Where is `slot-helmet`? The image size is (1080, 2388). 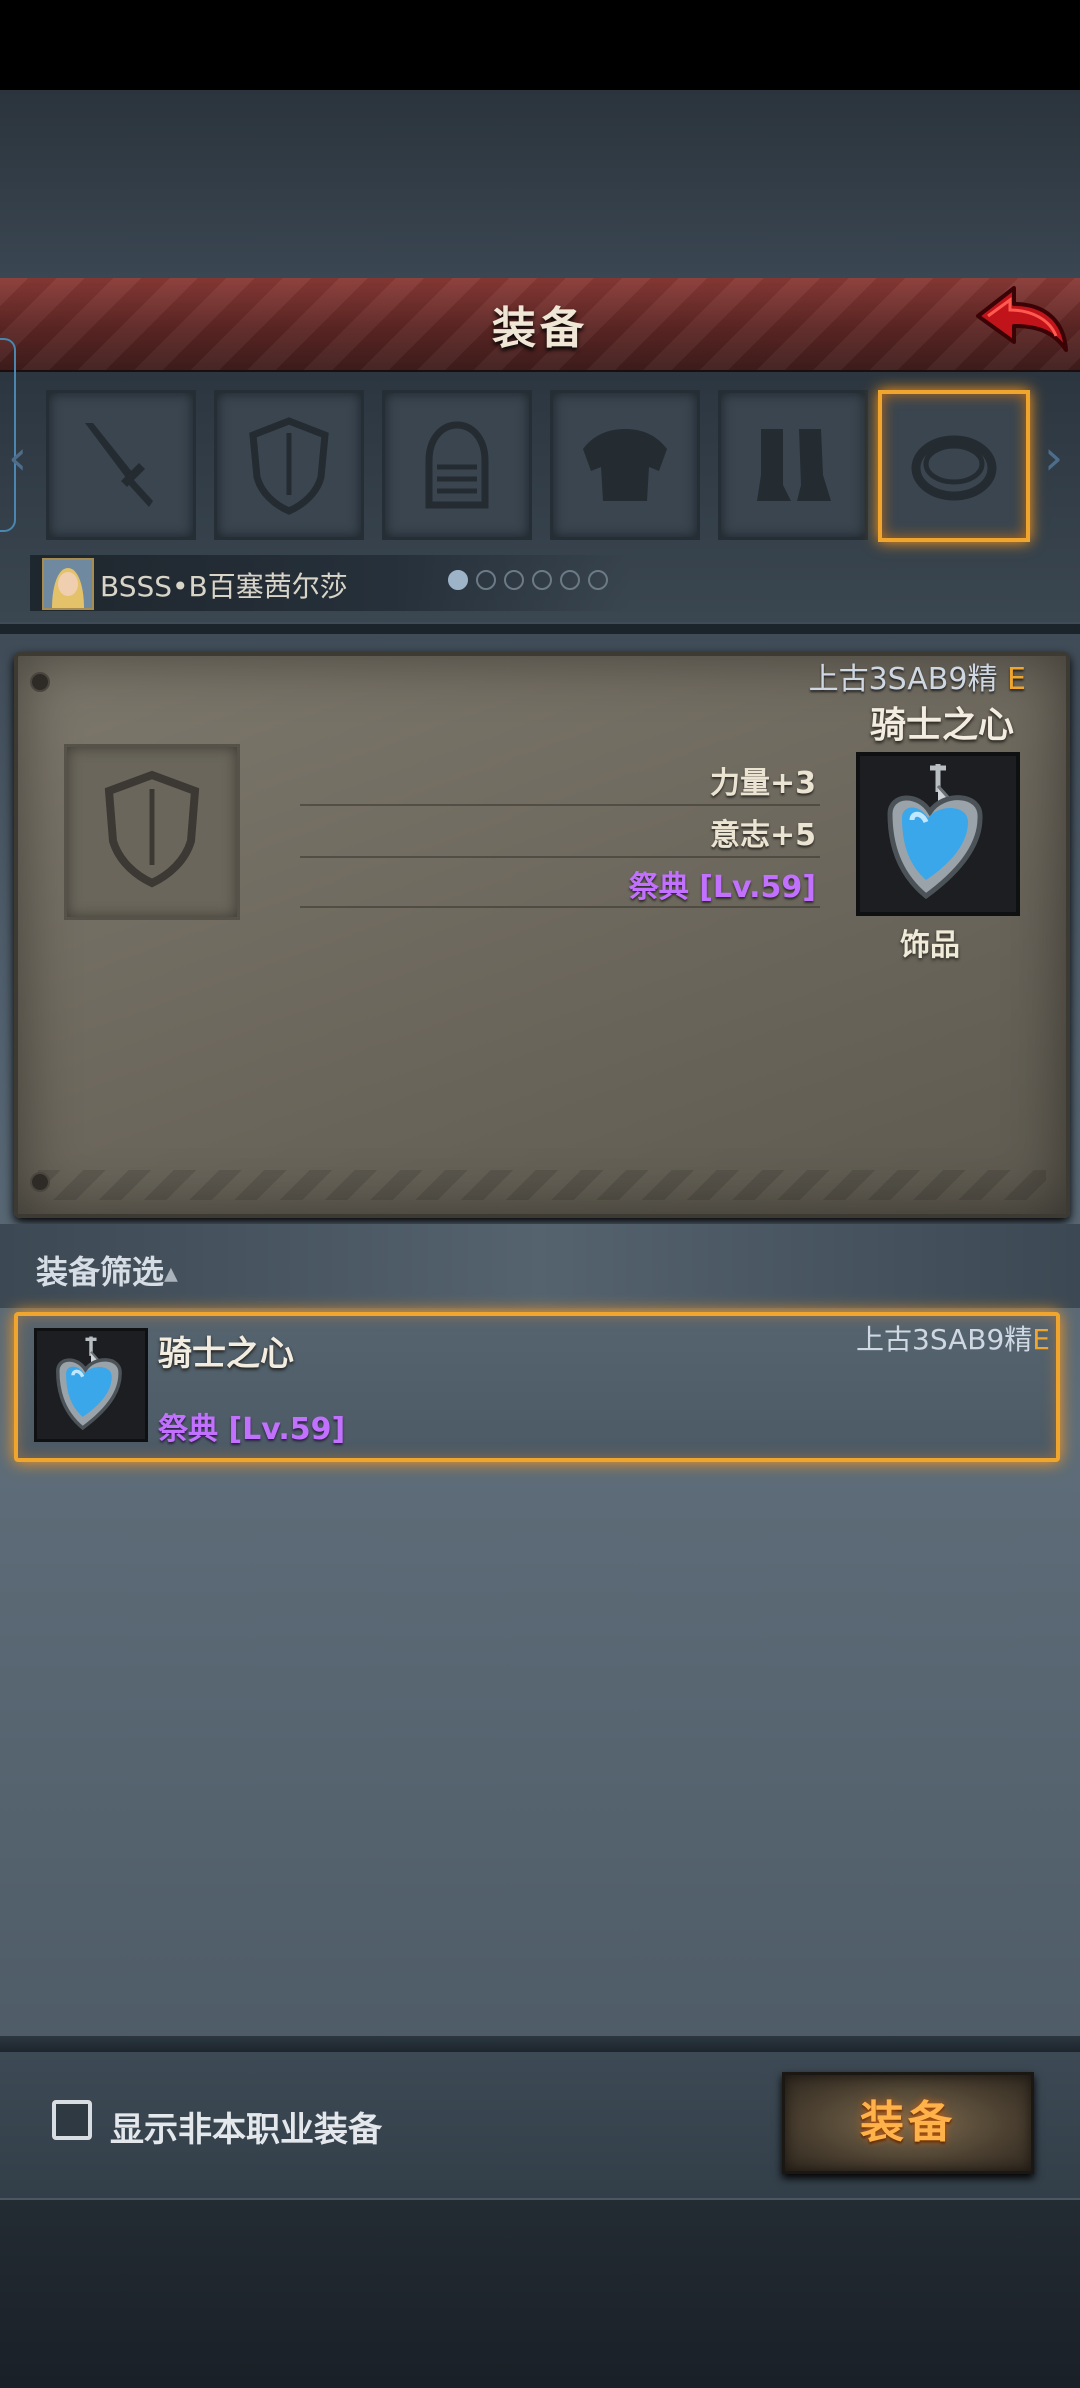 slot-helmet is located at coordinates (457, 465).